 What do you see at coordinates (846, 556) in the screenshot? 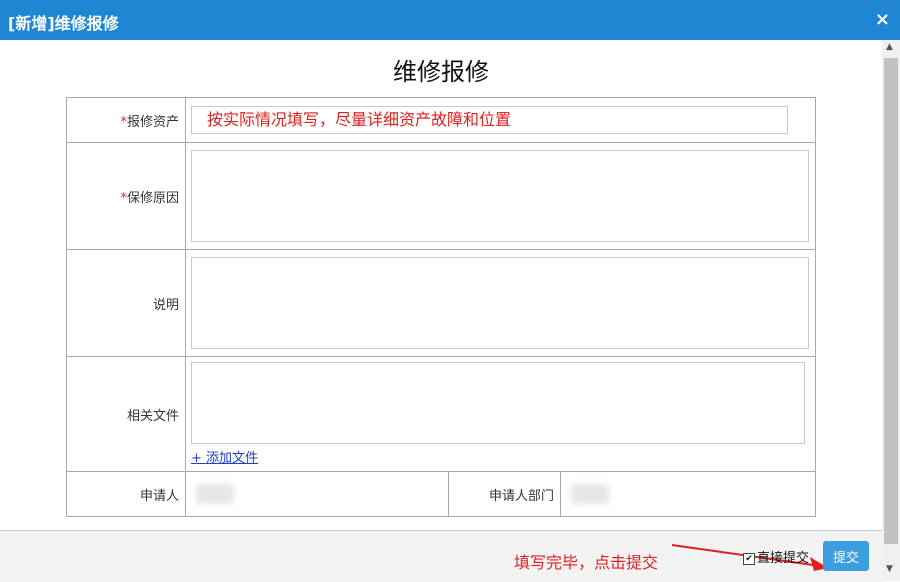
I see `submit-button: 提交` at bounding box center [846, 556].